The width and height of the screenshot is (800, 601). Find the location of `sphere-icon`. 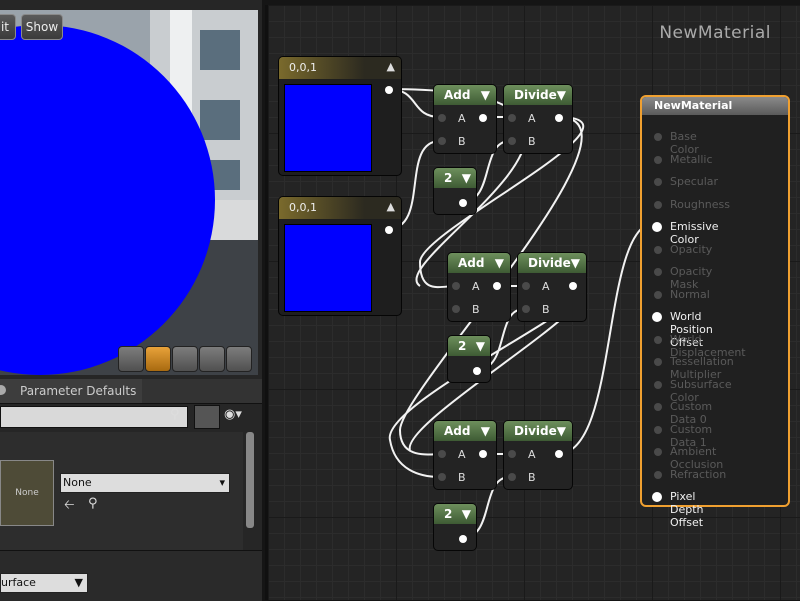

sphere-icon is located at coordinates (158, 359).